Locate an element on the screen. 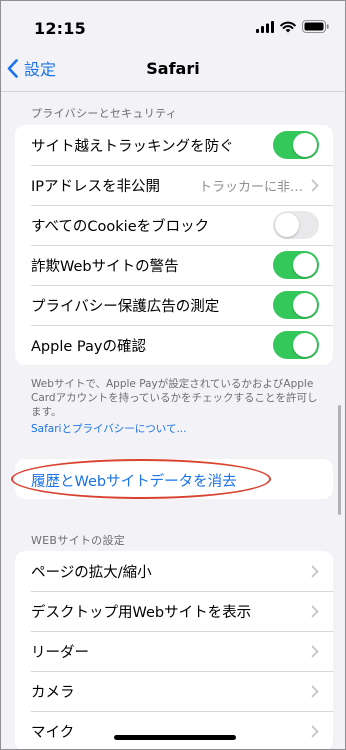 This screenshot has height=750, width=346. battery-icon is located at coordinates (315, 26).